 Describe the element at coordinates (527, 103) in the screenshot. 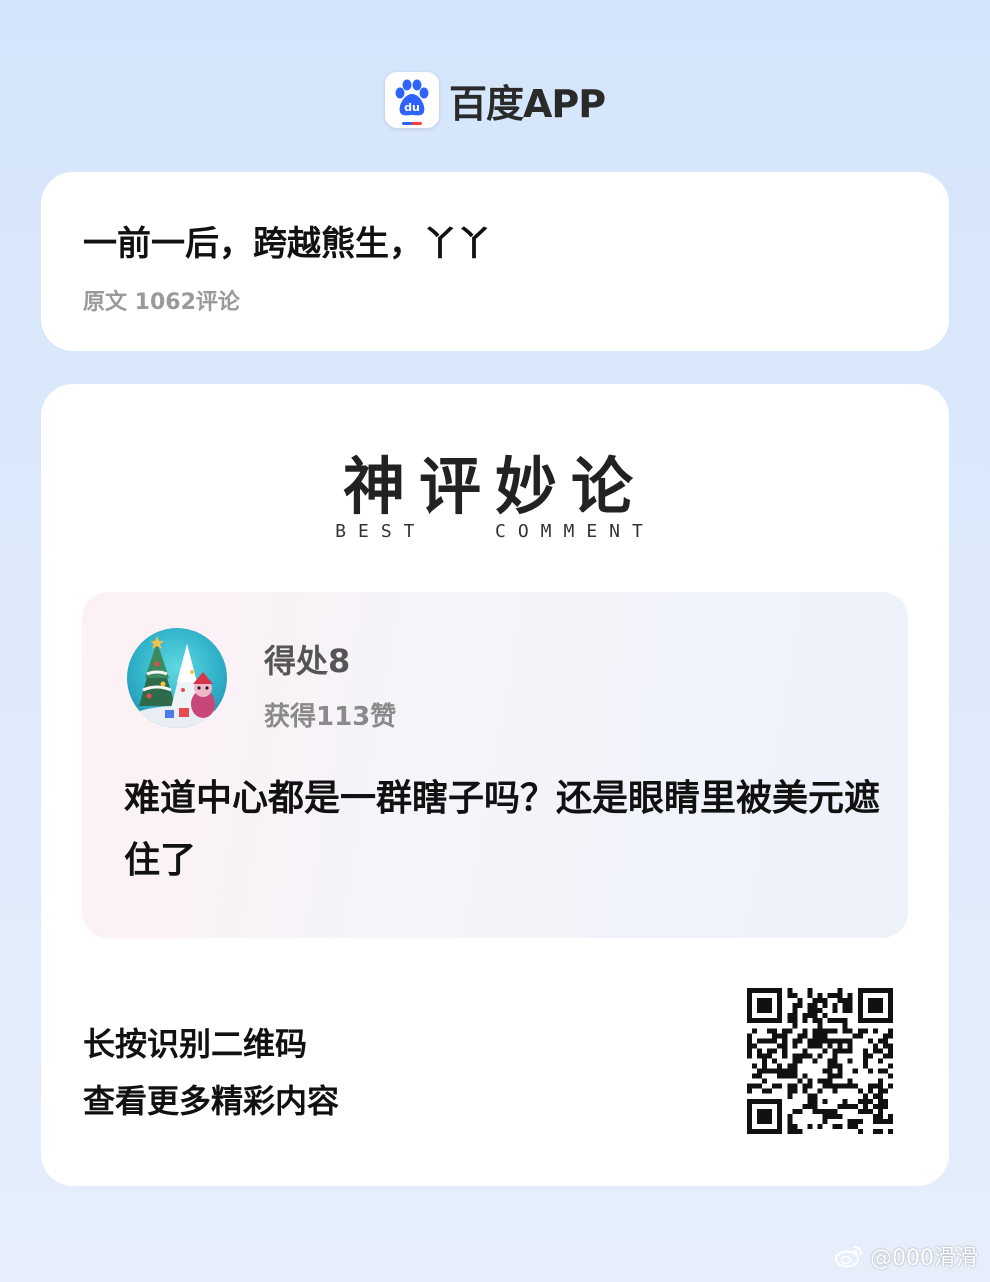

I see `app-name: 百度APP` at that location.